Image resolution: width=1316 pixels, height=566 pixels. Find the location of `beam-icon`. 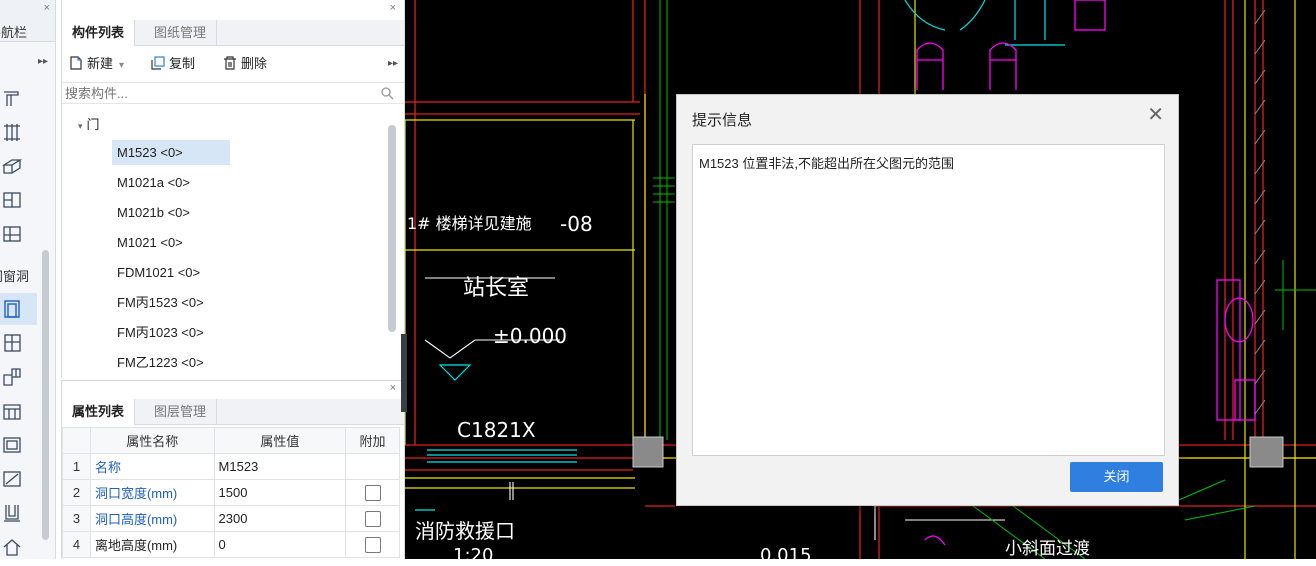

beam-icon is located at coordinates (12, 166).